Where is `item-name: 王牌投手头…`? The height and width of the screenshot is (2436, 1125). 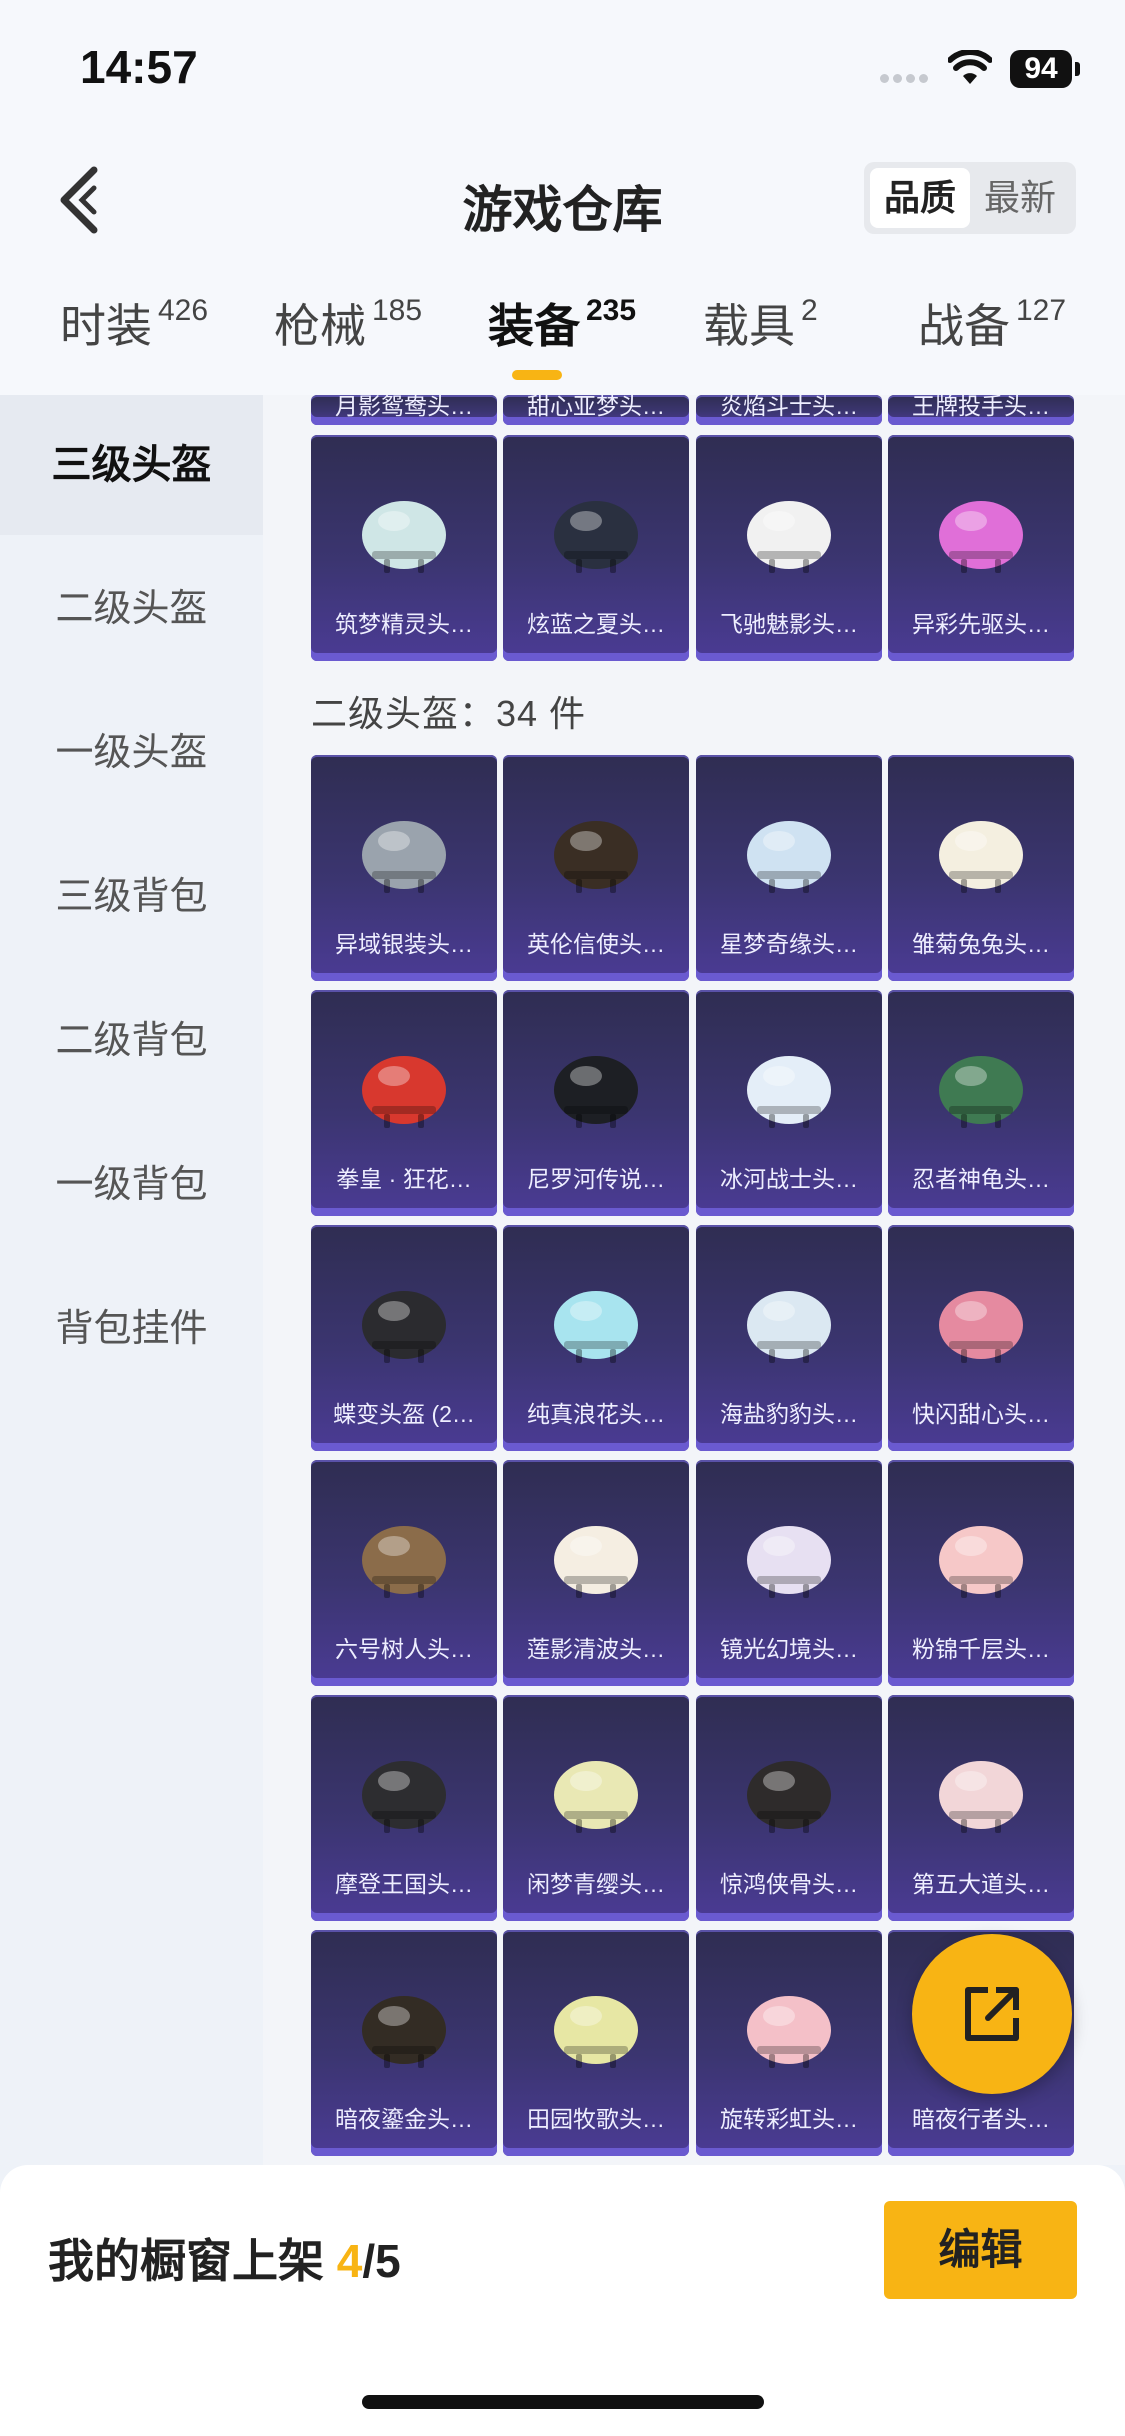
item-name: 王牌投手头… is located at coordinates (981, 407).